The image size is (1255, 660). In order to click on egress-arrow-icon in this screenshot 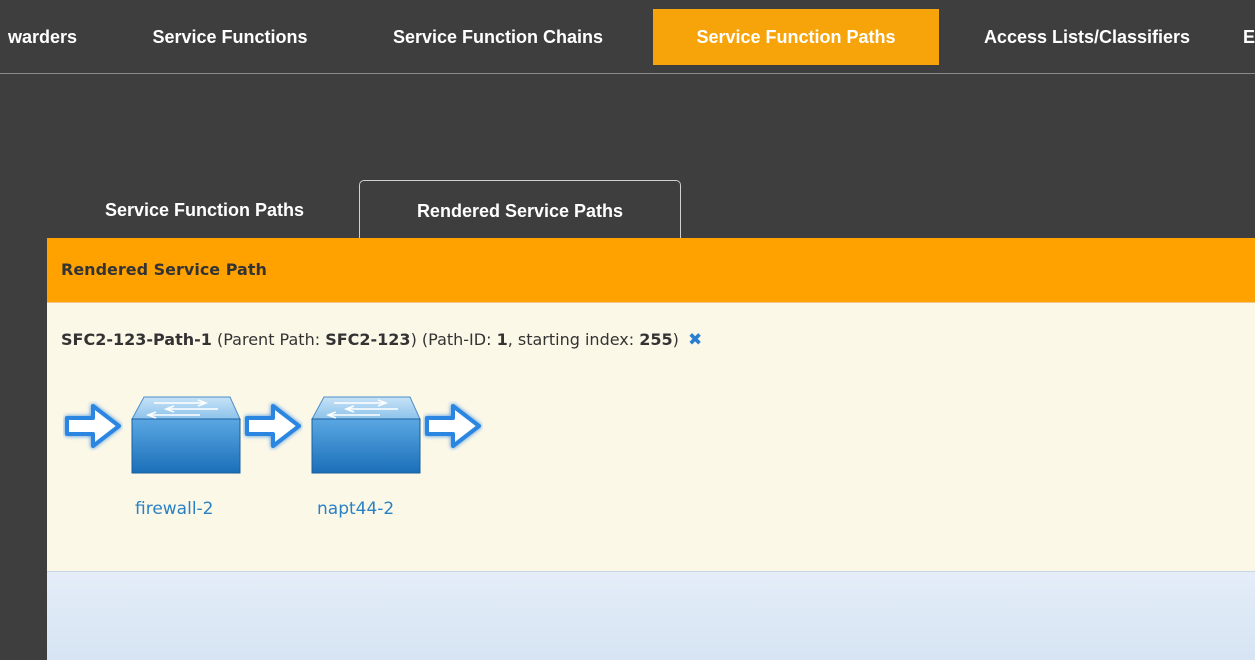, I will do `click(453, 426)`.